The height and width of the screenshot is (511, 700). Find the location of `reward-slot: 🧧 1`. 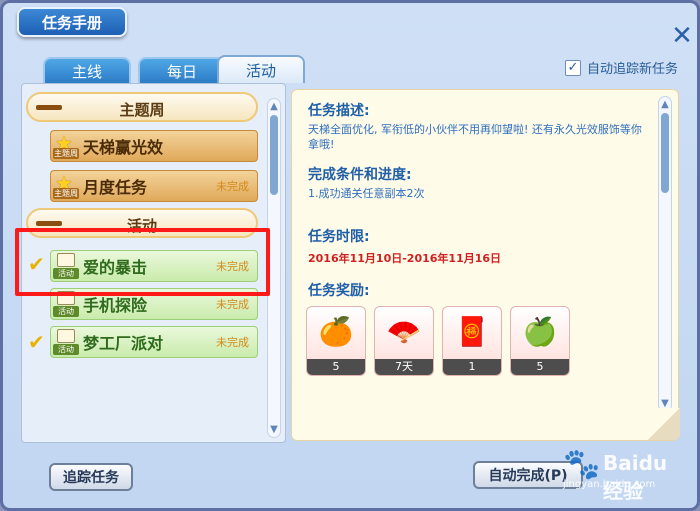

reward-slot: 🧧 1 is located at coordinates (472, 341).